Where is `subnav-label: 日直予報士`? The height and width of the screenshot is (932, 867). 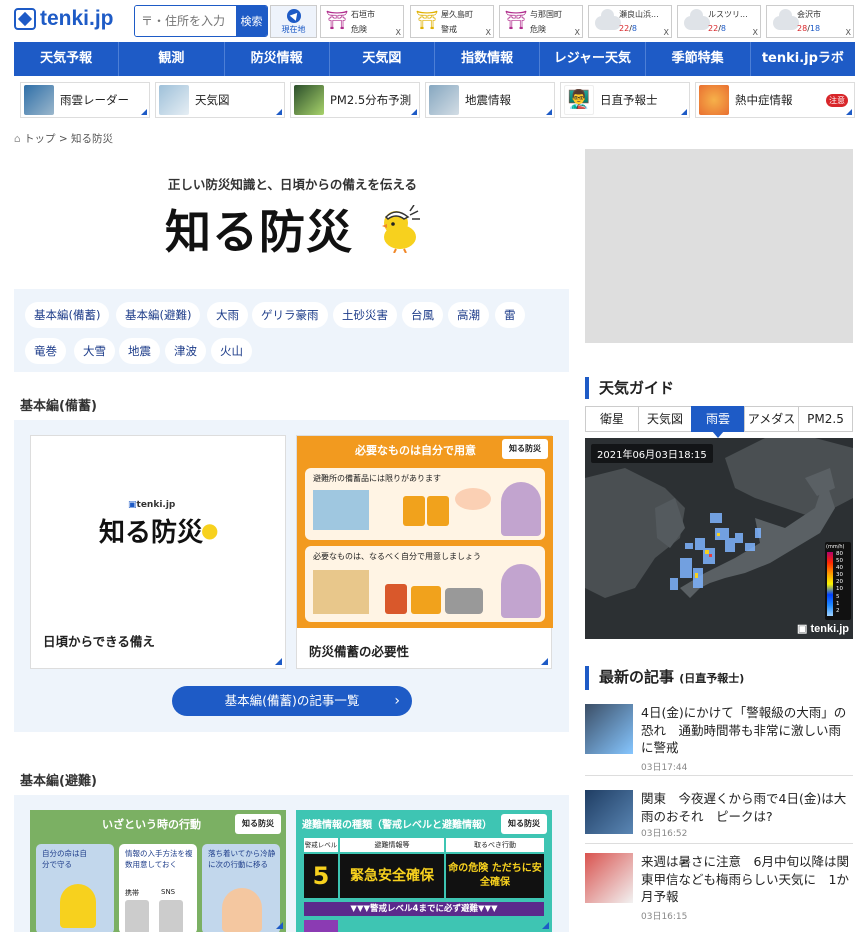
subnav-label: 日直予報士 is located at coordinates (629, 100).